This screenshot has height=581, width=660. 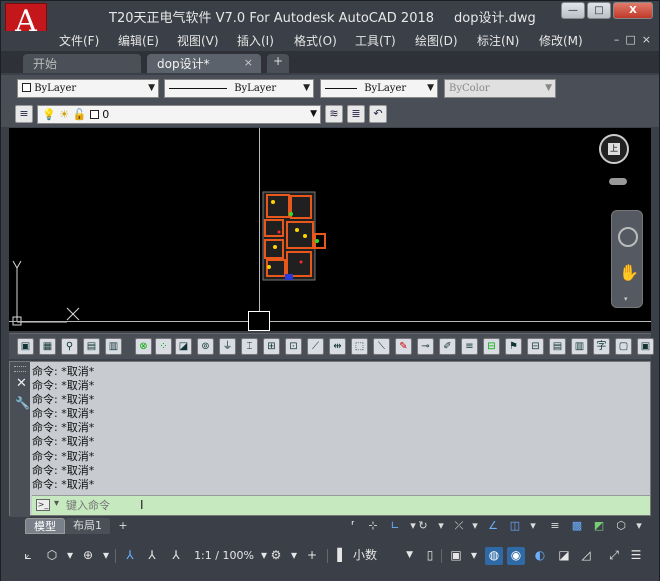 I want to click on text-icon: 字, so click(x=601, y=346).